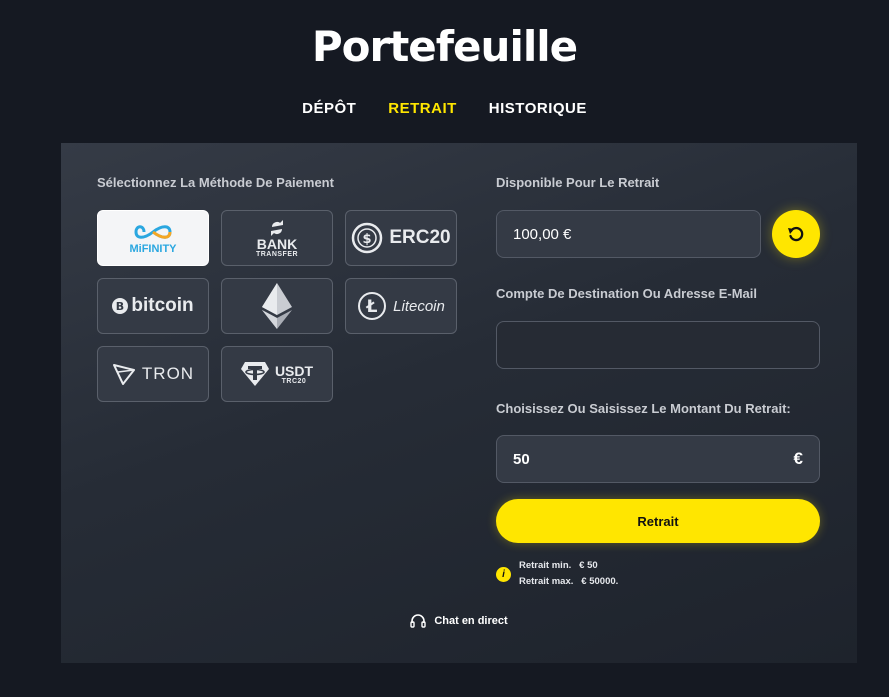 This screenshot has height=697, width=889. Describe the element at coordinates (628, 234) in the screenshot. I see `available-amount-field: 100,00 €` at that location.